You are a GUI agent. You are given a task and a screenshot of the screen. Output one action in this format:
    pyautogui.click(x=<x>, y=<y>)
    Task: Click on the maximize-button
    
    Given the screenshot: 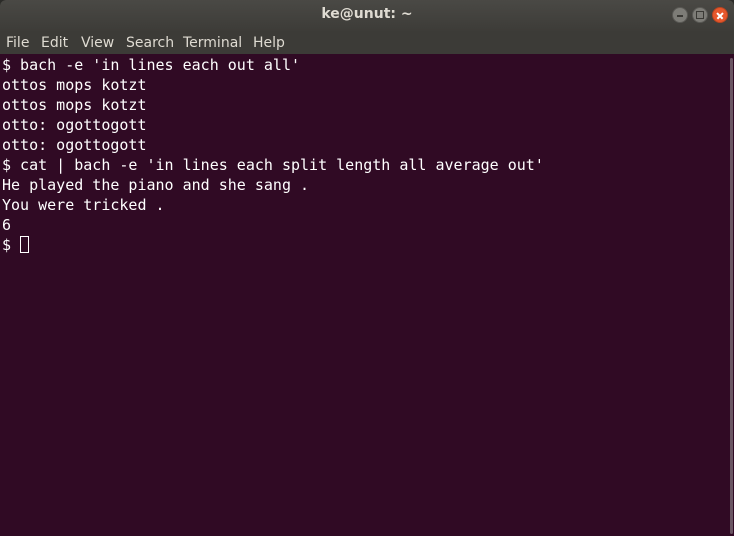 What is the action you would take?
    pyautogui.click(x=700, y=15)
    